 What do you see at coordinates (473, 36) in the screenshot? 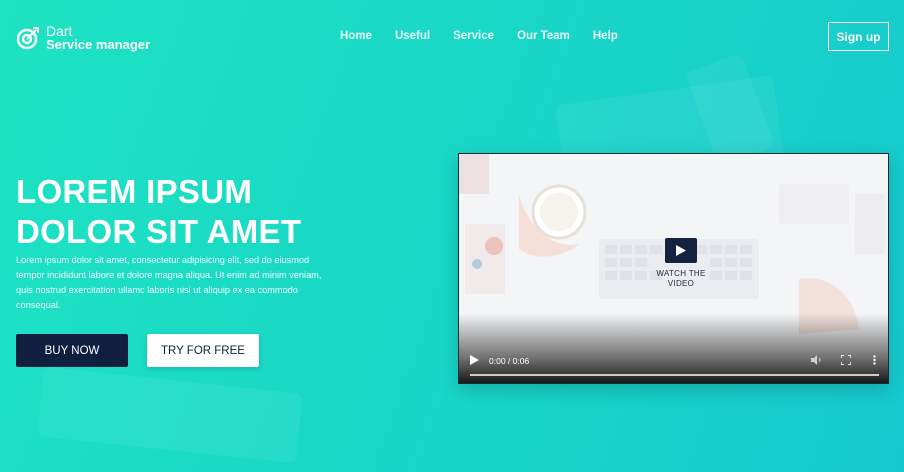
I see `nav-service: Service` at bounding box center [473, 36].